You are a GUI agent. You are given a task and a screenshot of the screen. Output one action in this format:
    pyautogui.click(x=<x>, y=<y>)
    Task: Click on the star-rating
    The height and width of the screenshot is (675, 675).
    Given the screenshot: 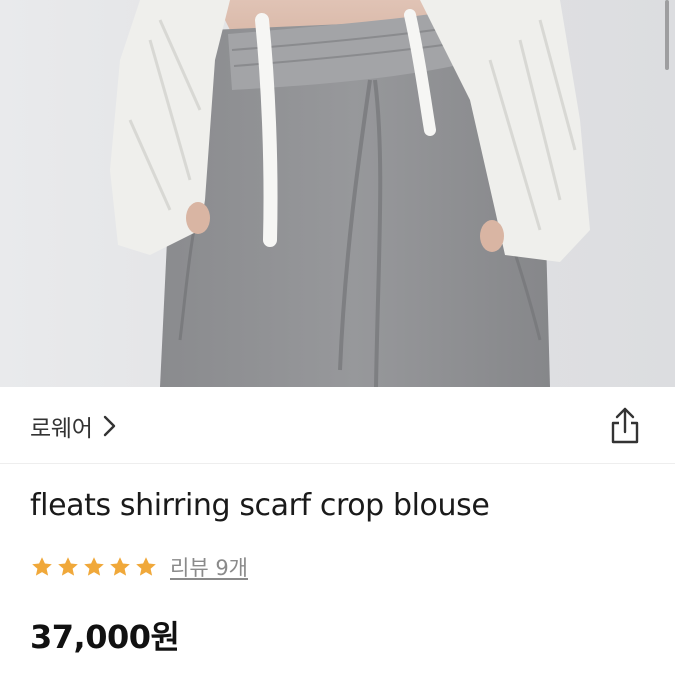 What is the action you would take?
    pyautogui.click(x=94, y=567)
    